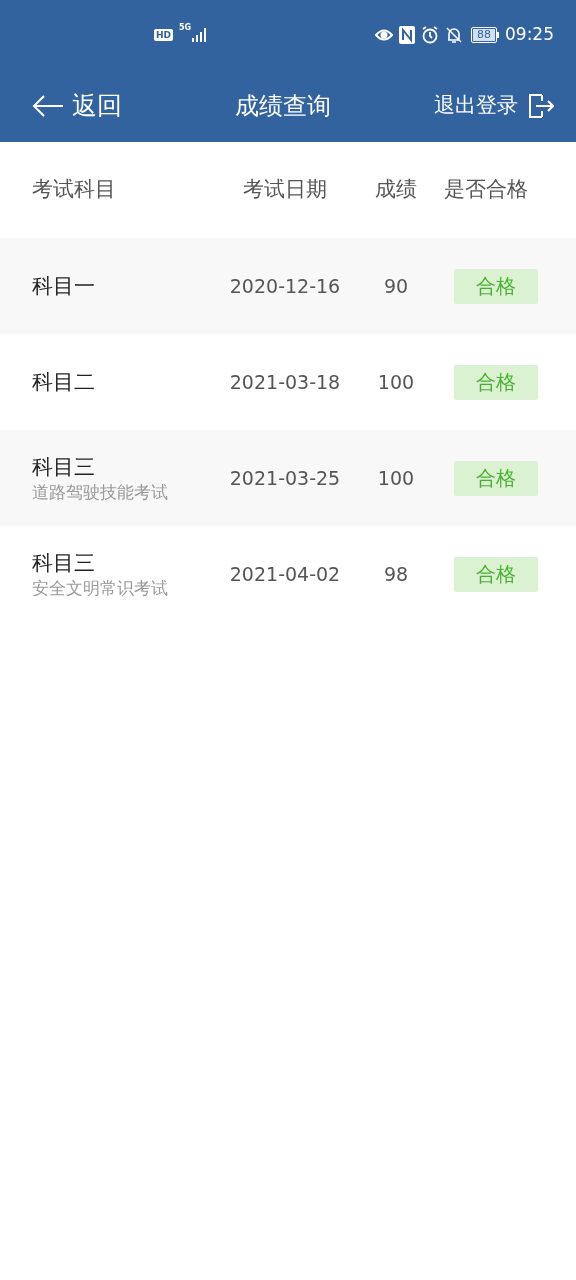 Image resolution: width=576 pixels, height=1280 pixels. I want to click on date-cell-text: 2021-03-18, so click(285, 382).